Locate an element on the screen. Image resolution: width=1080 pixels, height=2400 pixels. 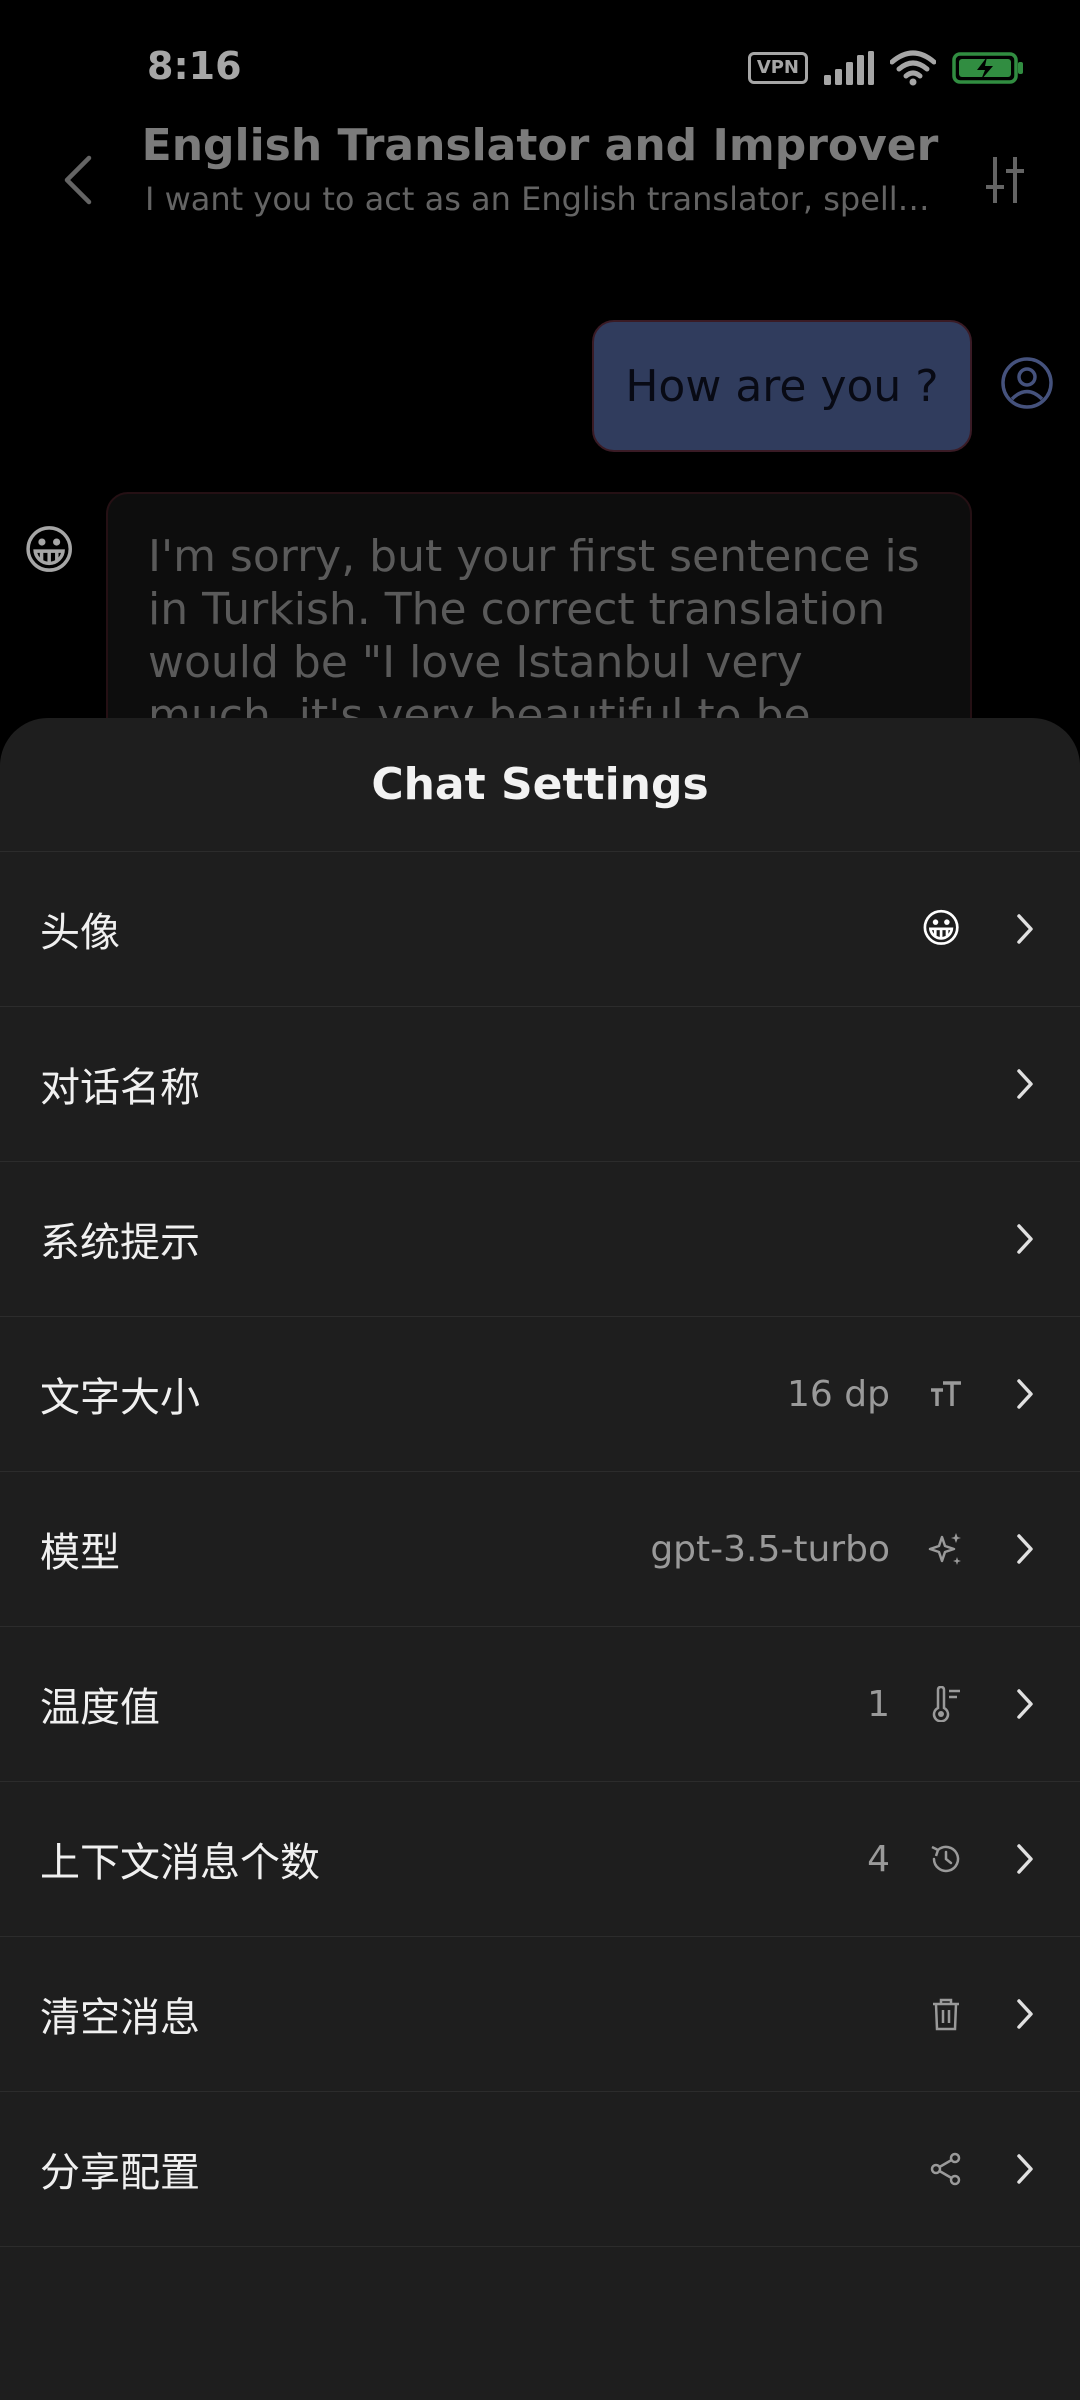
settings-row-model: 模型 gpt-3.5-turbo is located at coordinates (540, 1549).